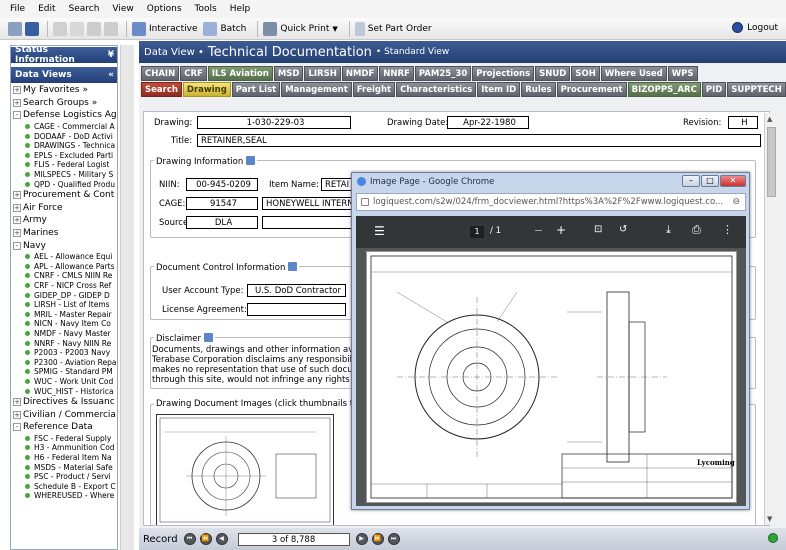  Describe the element at coordinates (64, 208) in the screenshot. I see `tree-category: + Air Force` at that location.